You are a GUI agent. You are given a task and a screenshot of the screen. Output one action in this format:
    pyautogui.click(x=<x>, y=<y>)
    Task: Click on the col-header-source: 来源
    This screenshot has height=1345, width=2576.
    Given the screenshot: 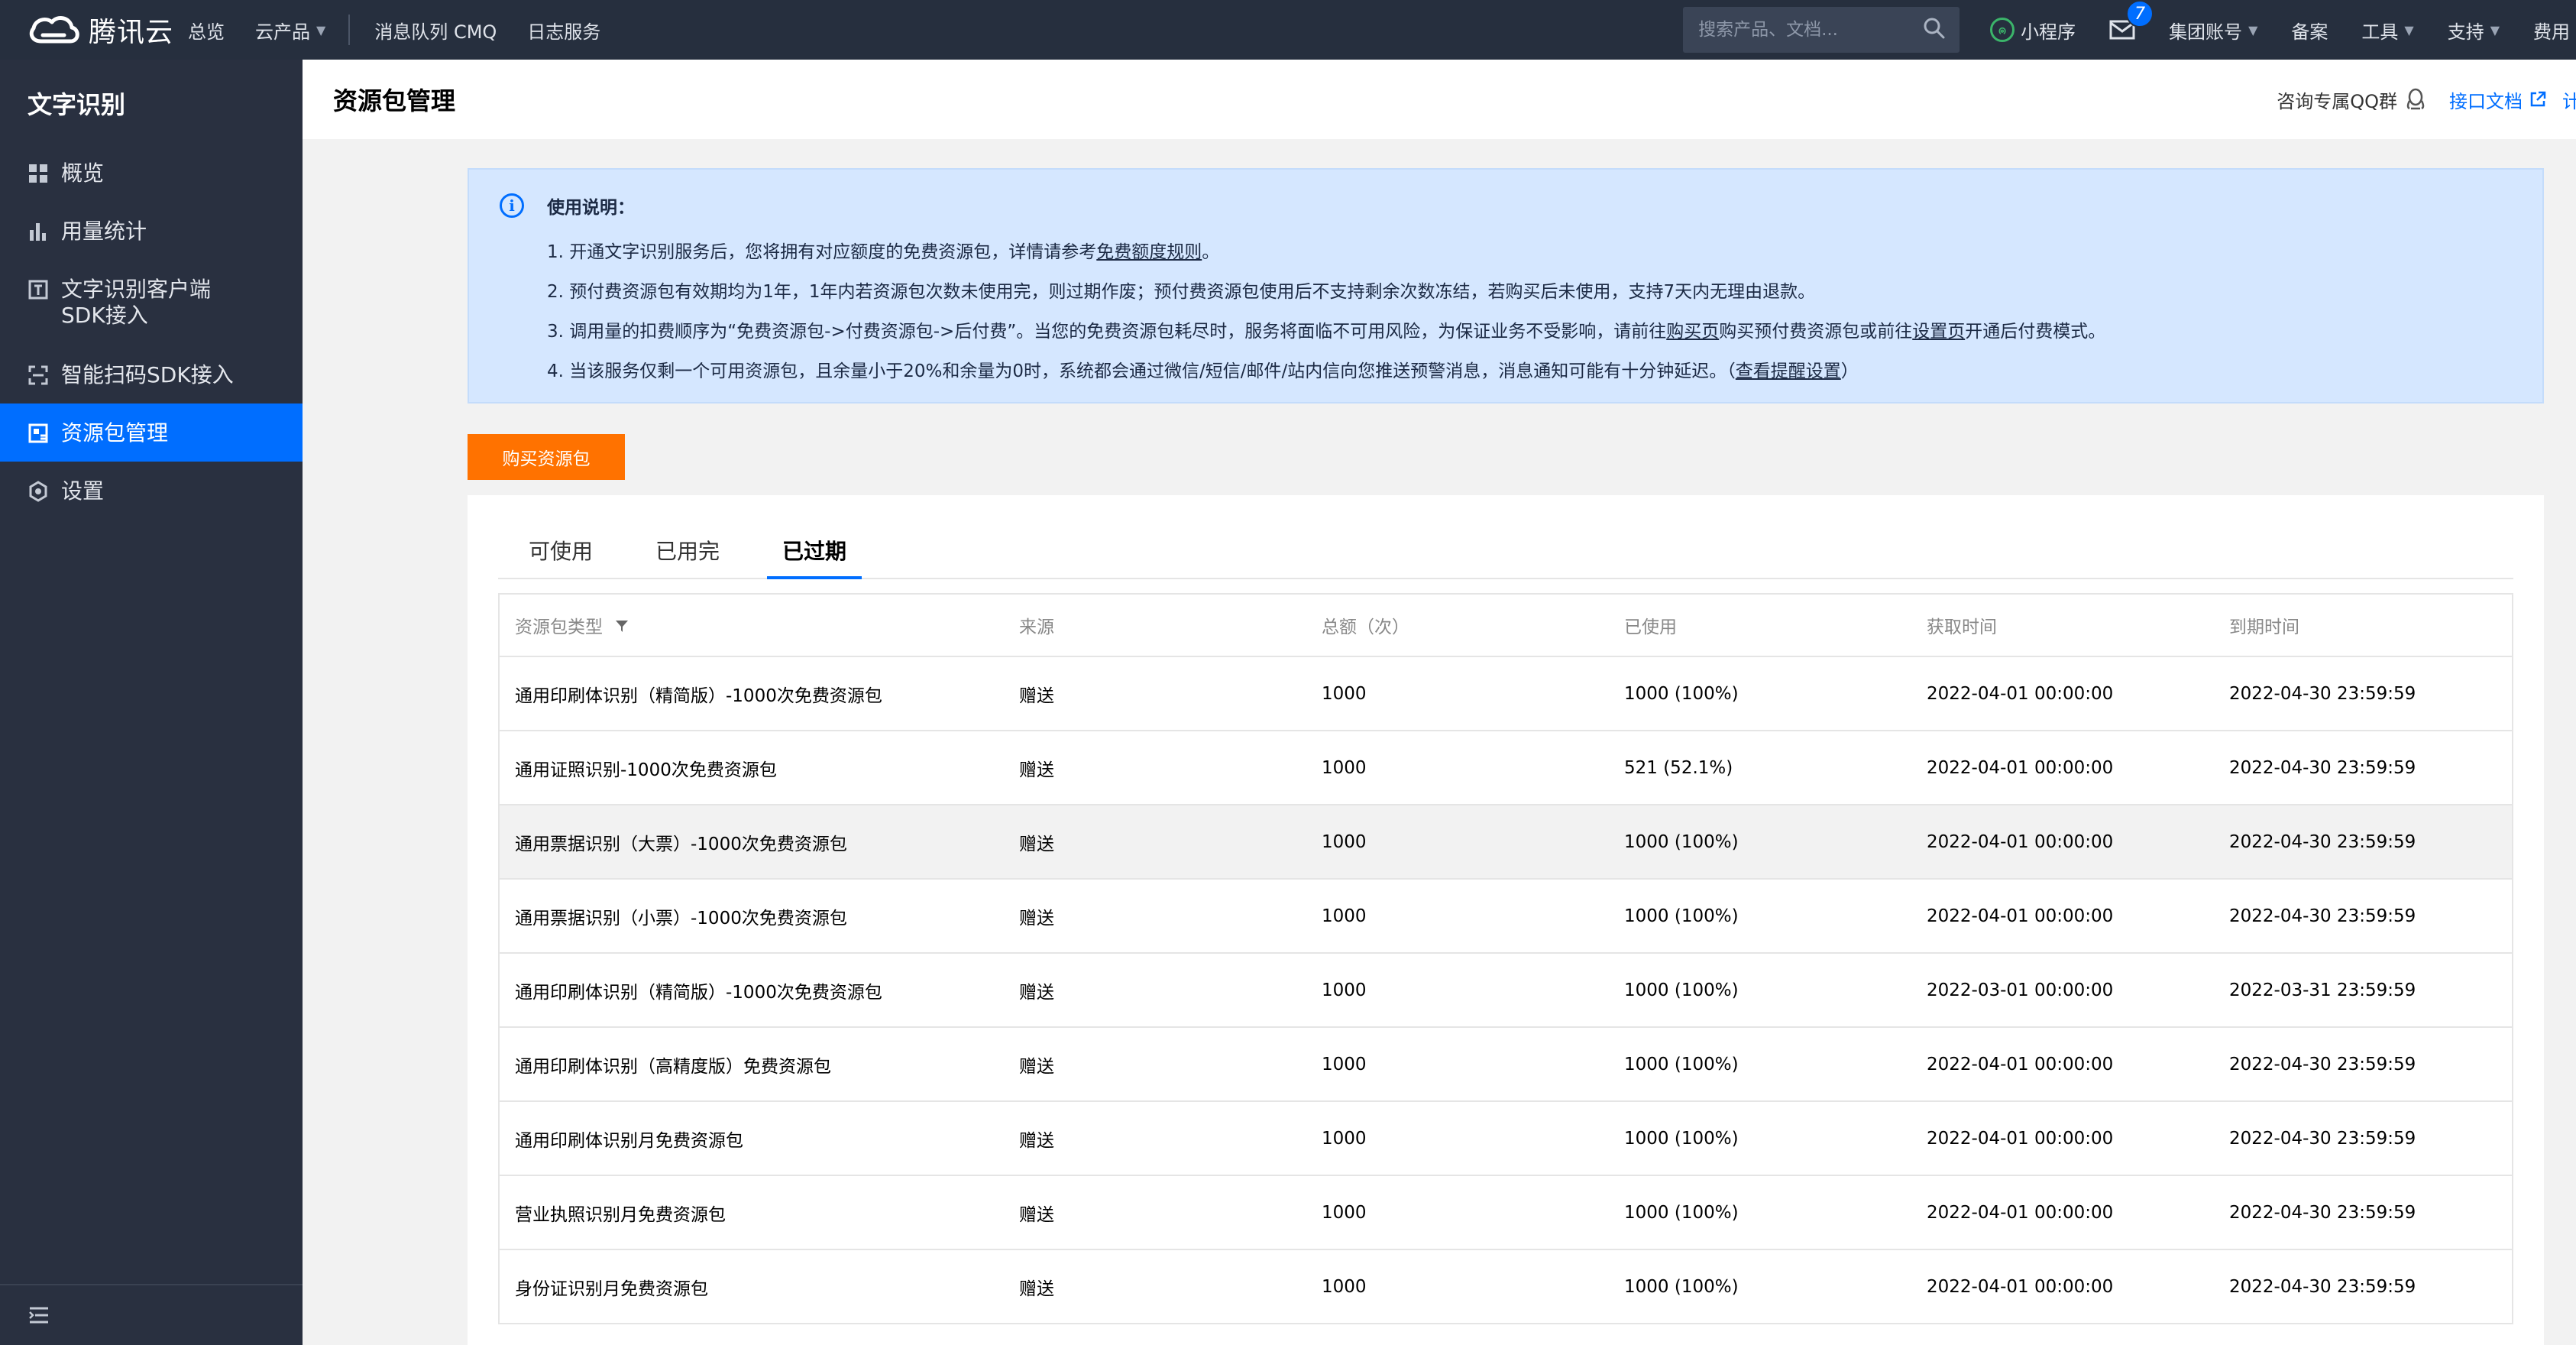 What is the action you would take?
    pyautogui.click(x=1036, y=627)
    